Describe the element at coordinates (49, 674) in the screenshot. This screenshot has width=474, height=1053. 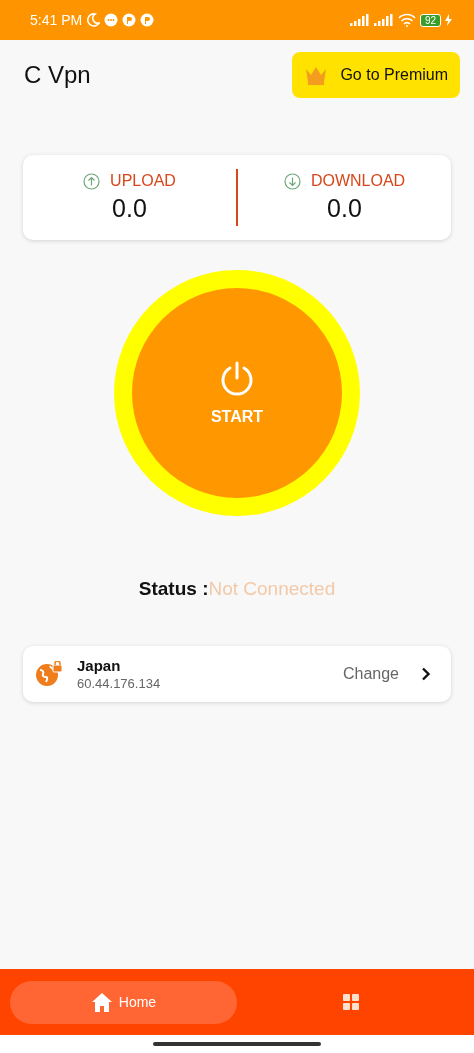
I see `globe-lock-icon` at that location.